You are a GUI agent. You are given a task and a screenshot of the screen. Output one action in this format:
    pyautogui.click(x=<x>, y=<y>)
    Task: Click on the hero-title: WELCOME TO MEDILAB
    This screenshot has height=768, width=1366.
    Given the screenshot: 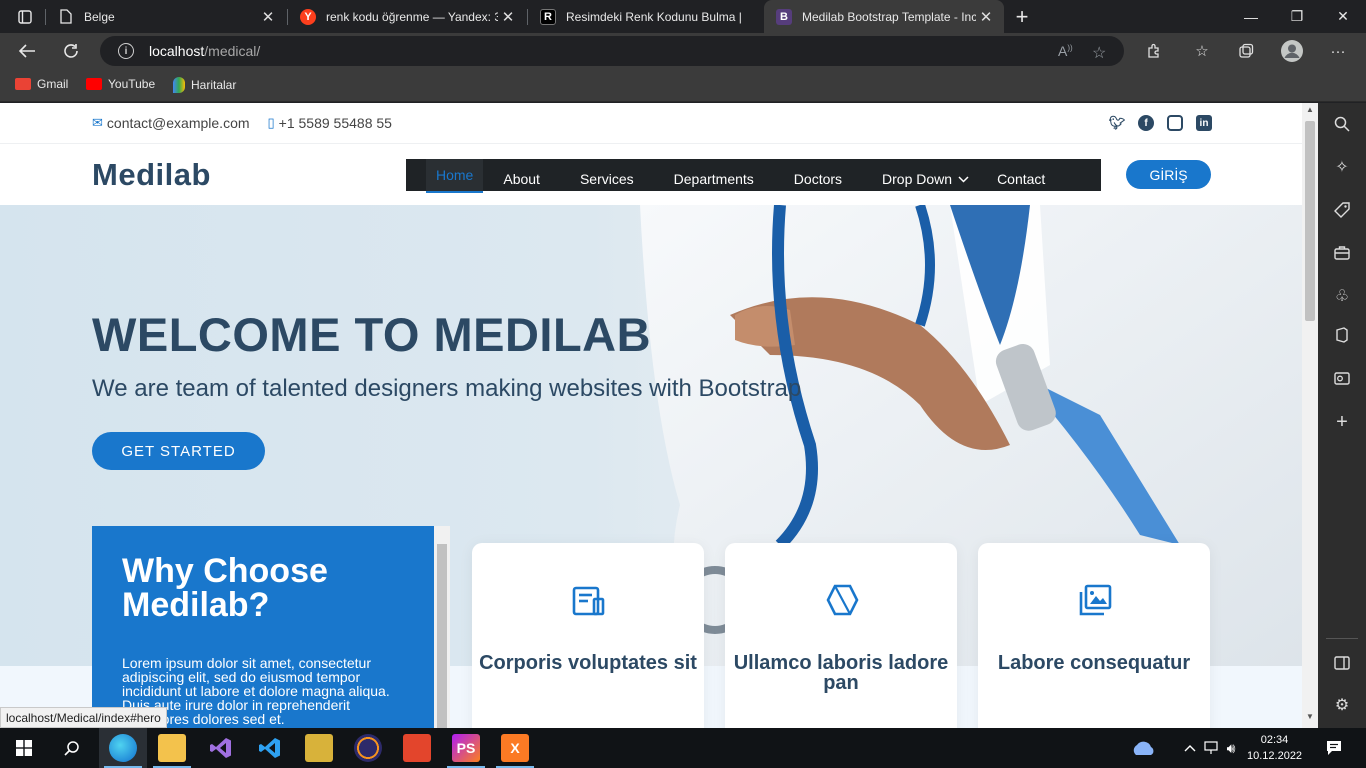 What is the action you would take?
    pyautogui.click(x=372, y=334)
    